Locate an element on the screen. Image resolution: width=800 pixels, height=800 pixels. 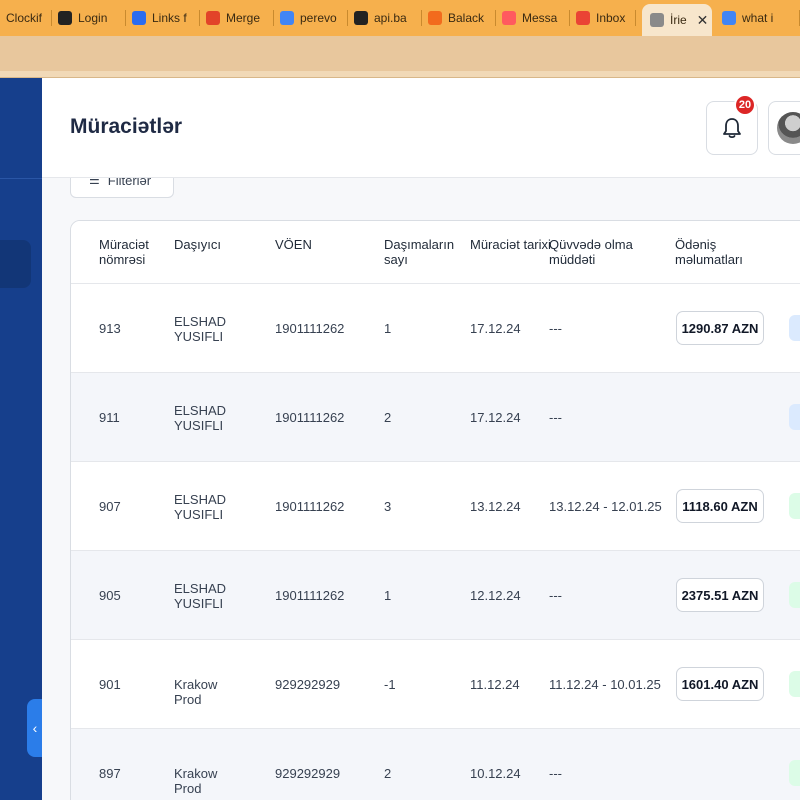
browser-tab-label: what i is located at coordinates (758, 18).